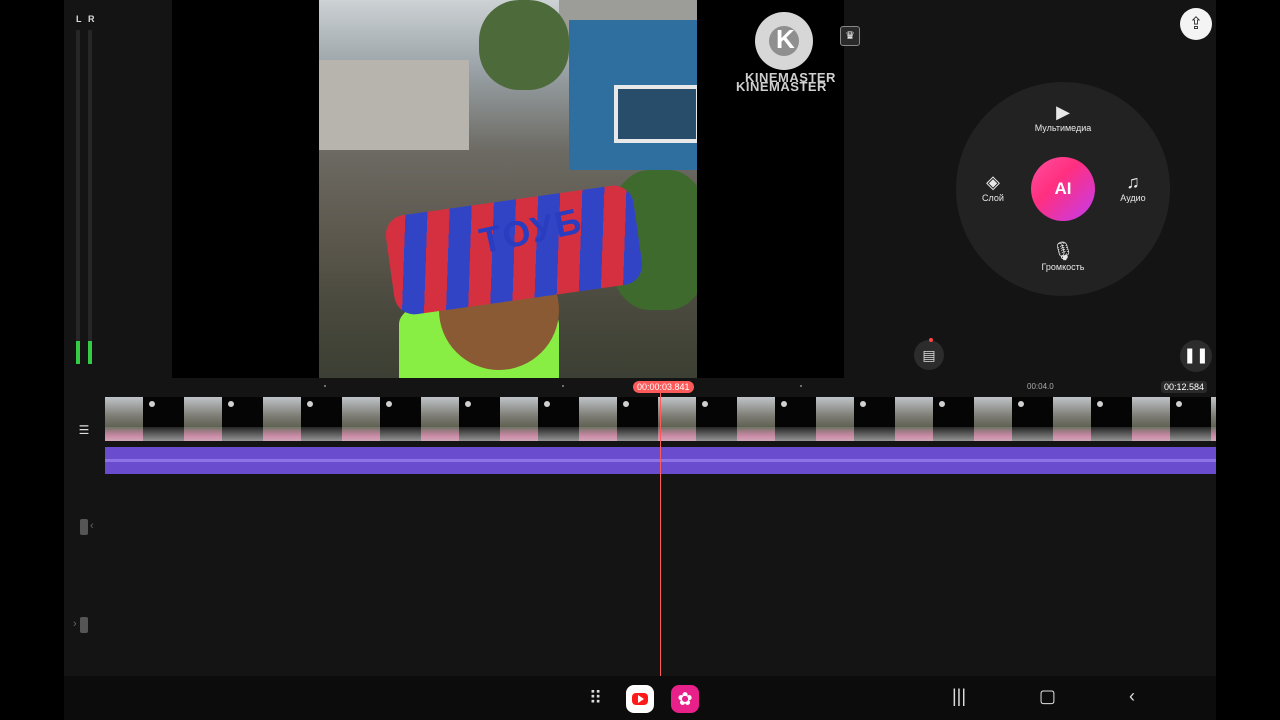 This screenshot has width=1280, height=720. Describe the element at coordinates (1063, 251) in the screenshot. I see `microphone-icon: 🎙` at that location.